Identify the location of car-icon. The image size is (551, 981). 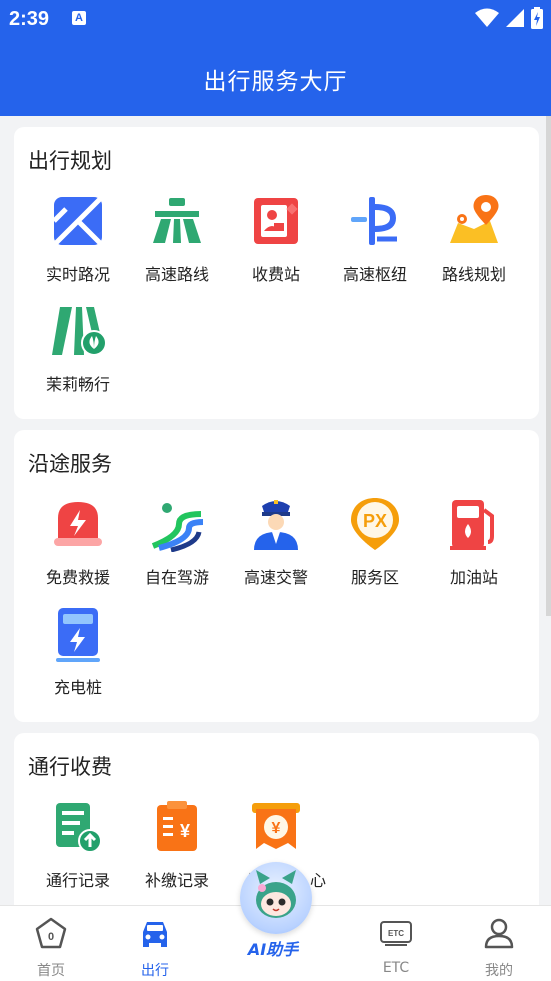
(155, 934).